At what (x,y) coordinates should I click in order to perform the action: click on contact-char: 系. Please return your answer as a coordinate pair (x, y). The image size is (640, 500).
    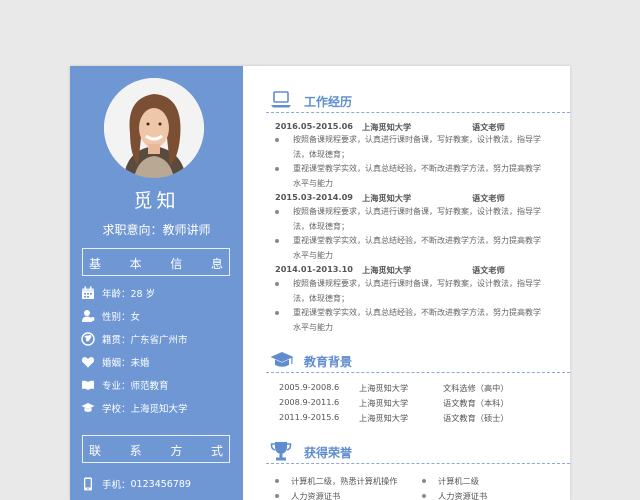
    Looking at the image, I should click on (135, 451).